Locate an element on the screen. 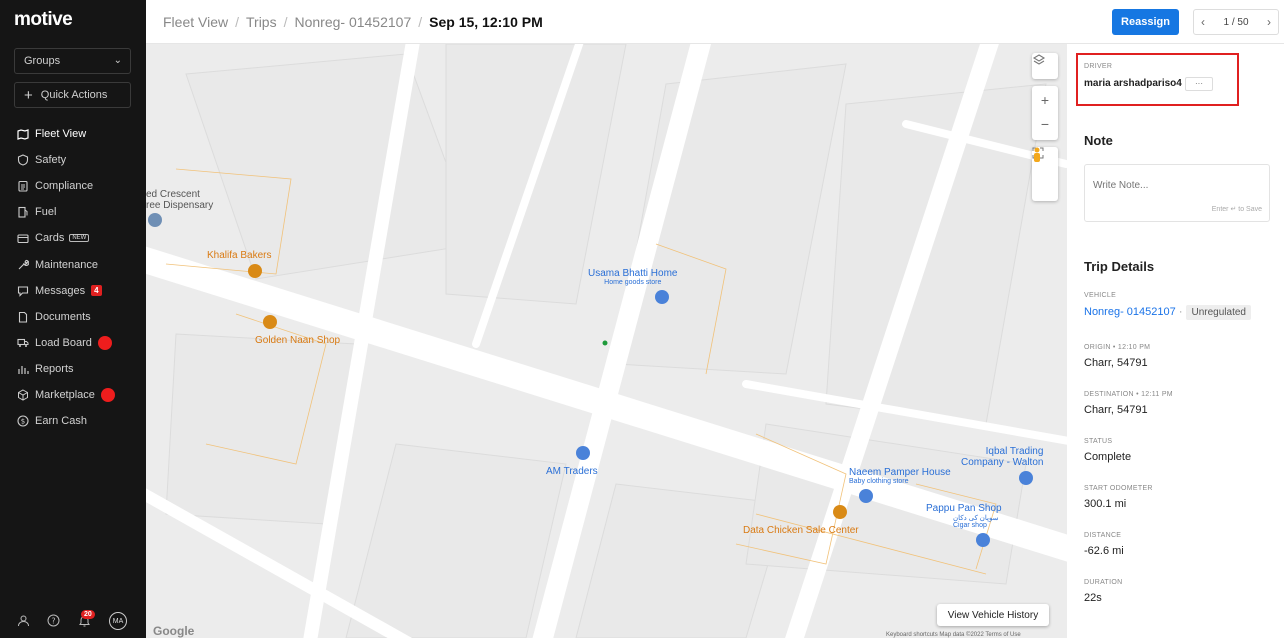 The height and width of the screenshot is (638, 1284). poi-label: Usama Bhatti Home is located at coordinates (633, 273).